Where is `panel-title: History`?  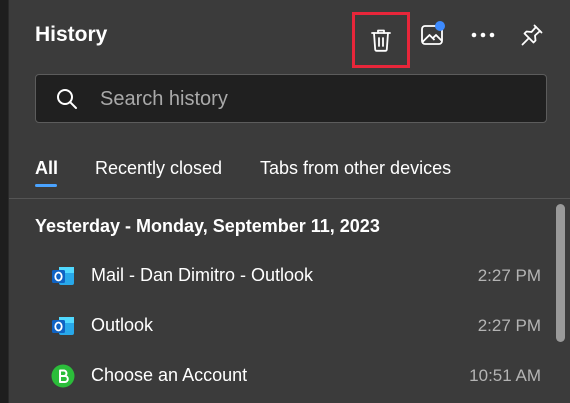 panel-title: History is located at coordinates (71, 34).